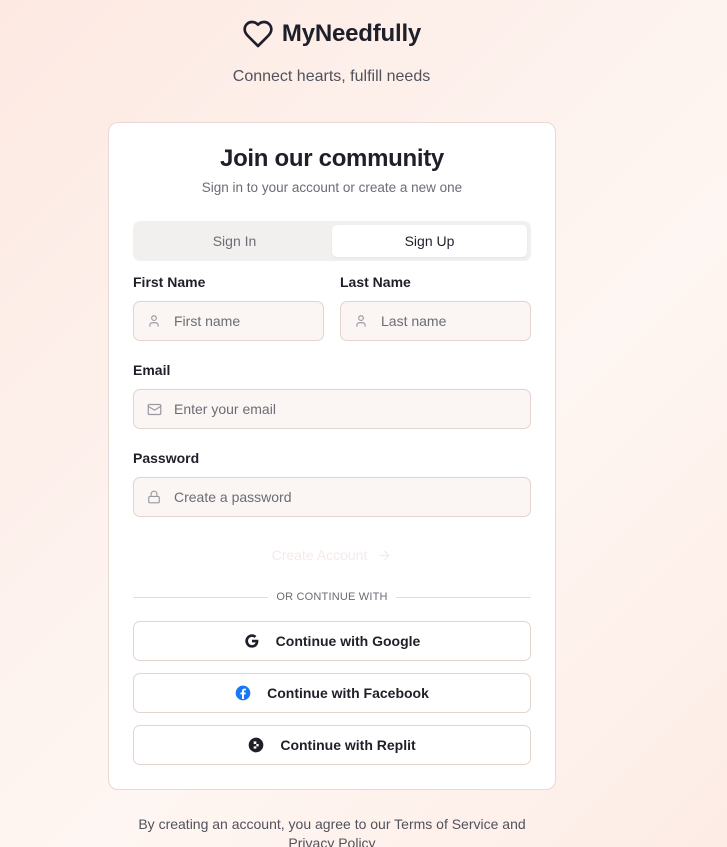  Describe the element at coordinates (375, 282) in the screenshot. I see `last-name-label: Last Name` at that location.